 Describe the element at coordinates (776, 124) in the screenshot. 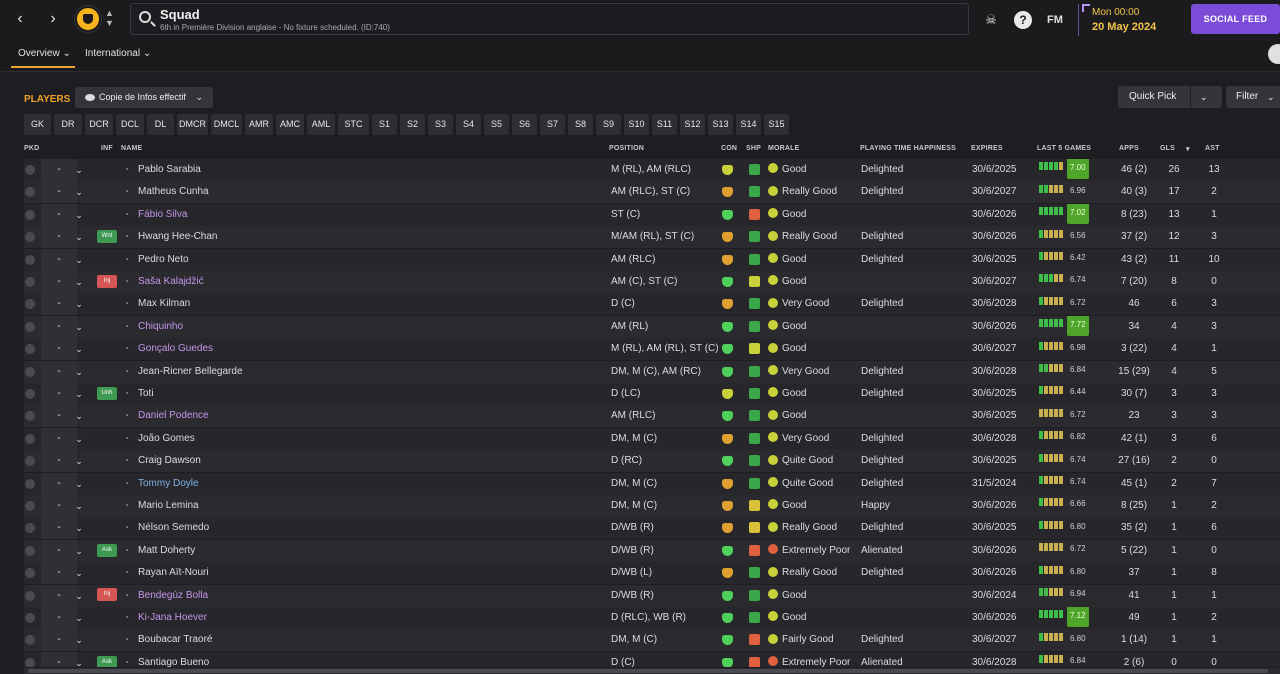

I see `position-filter-s15: S15` at that location.